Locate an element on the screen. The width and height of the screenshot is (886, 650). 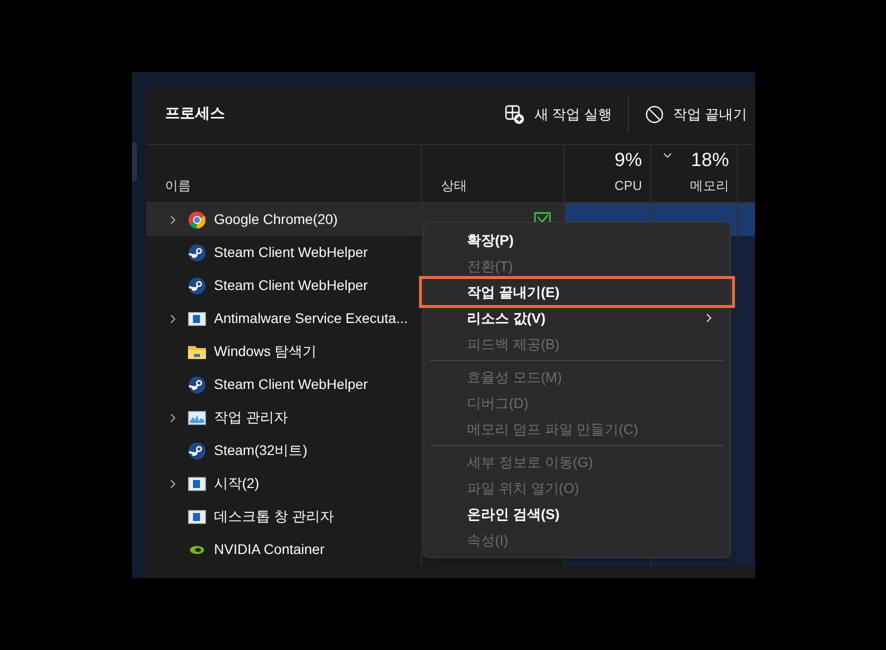
page-title: 프로세스 is located at coordinates (195, 114).